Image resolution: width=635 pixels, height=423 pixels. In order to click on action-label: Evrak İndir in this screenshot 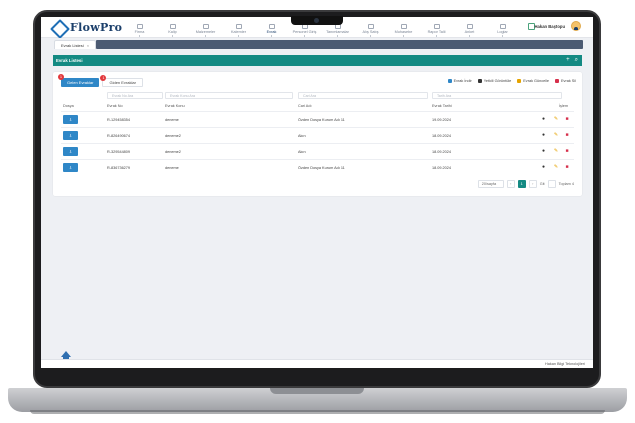, I will do `click(462, 81)`.